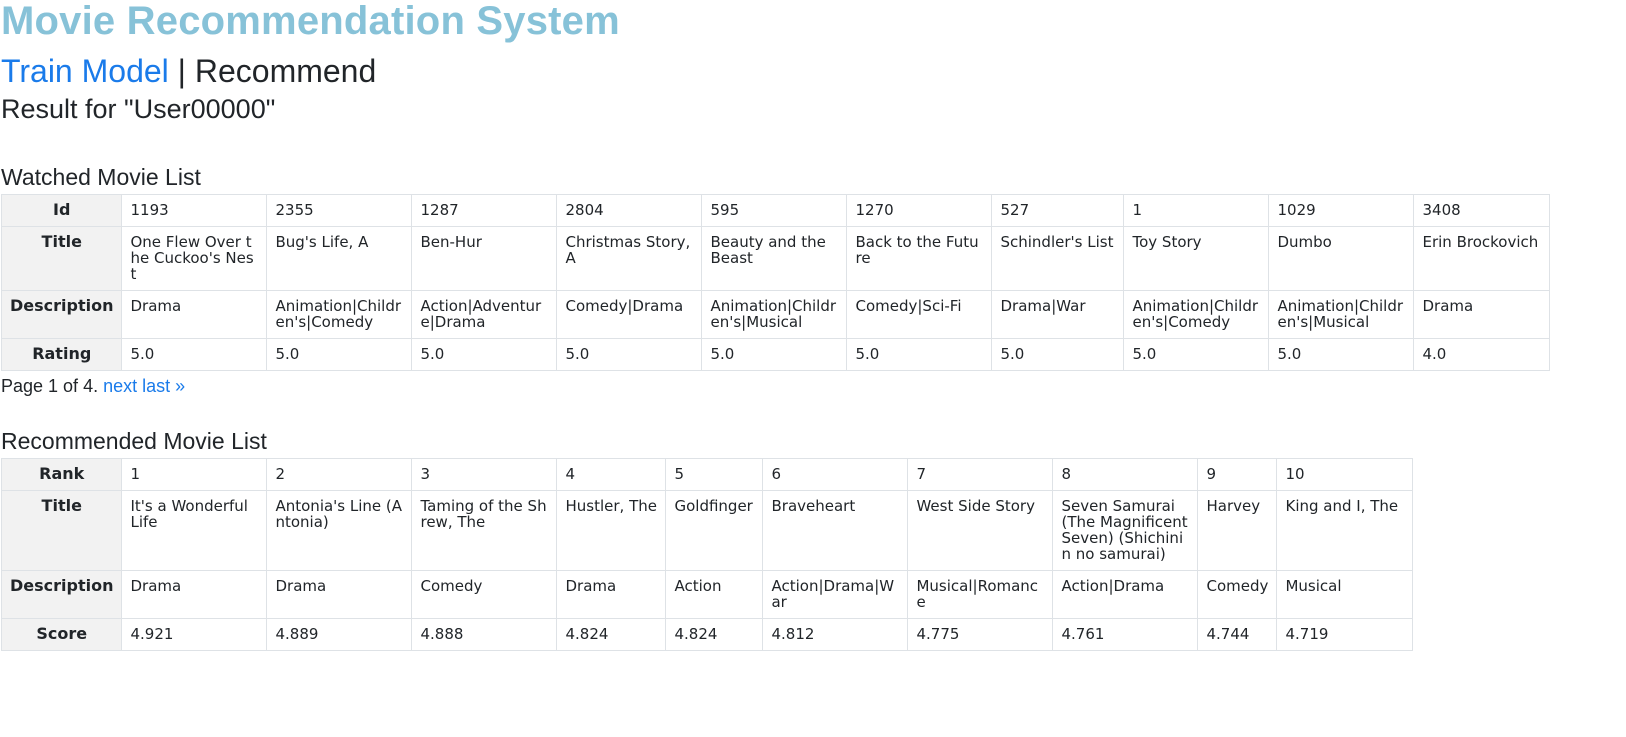  What do you see at coordinates (919, 210) in the screenshot?
I see `watched-id-cell: 1270` at bounding box center [919, 210].